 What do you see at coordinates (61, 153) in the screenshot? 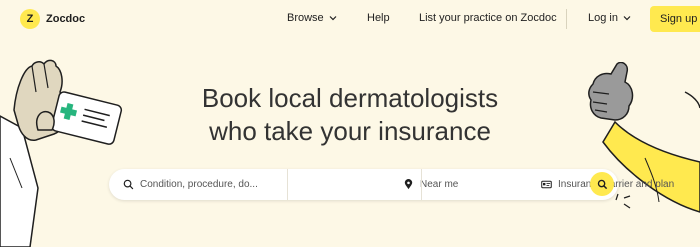
I see `hand-card-illustration` at bounding box center [61, 153].